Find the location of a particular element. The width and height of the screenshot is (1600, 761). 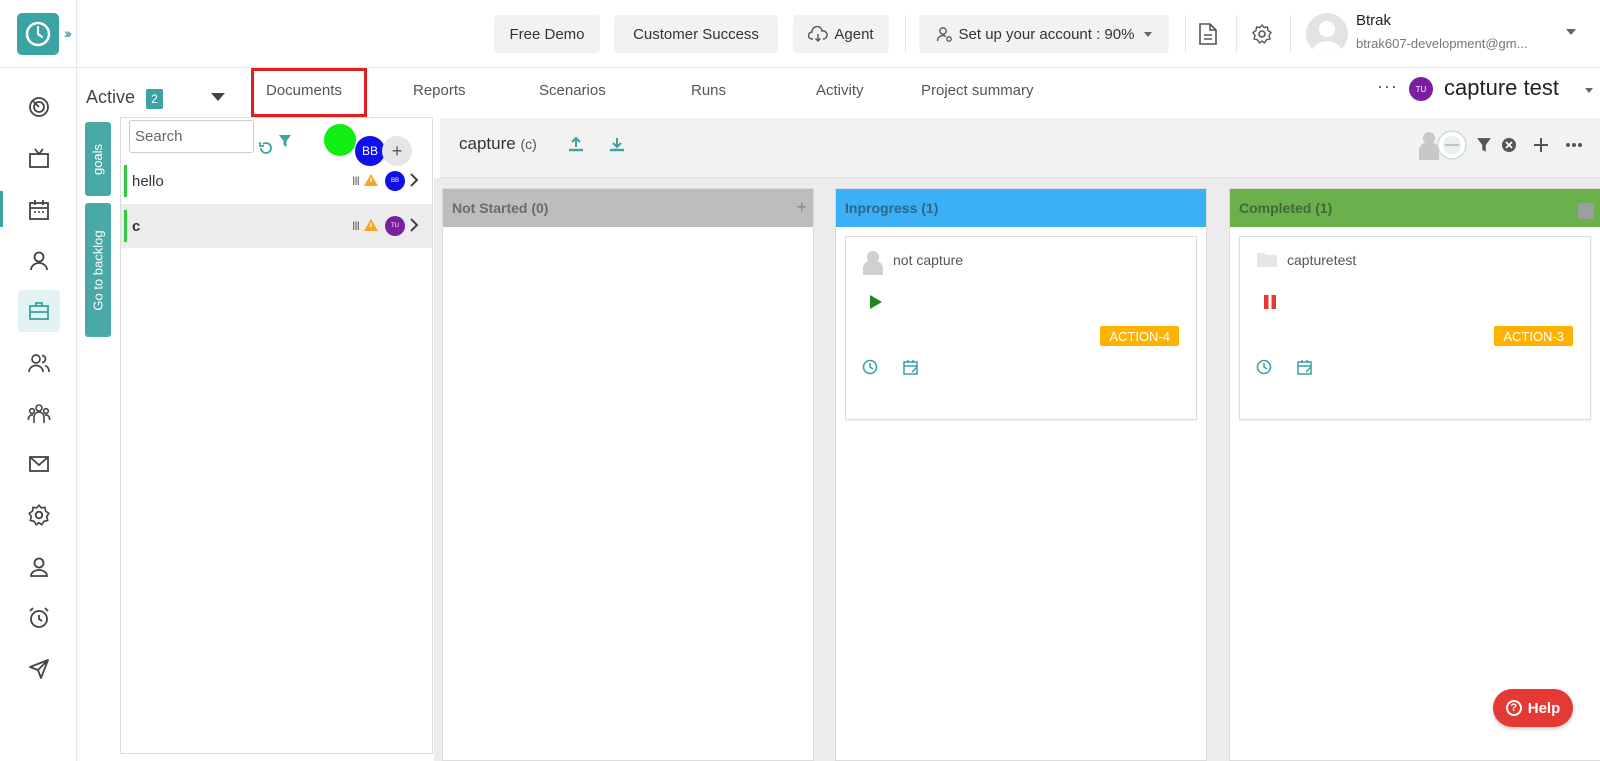

tab-project-summary: Project summary is located at coordinates (977, 90).